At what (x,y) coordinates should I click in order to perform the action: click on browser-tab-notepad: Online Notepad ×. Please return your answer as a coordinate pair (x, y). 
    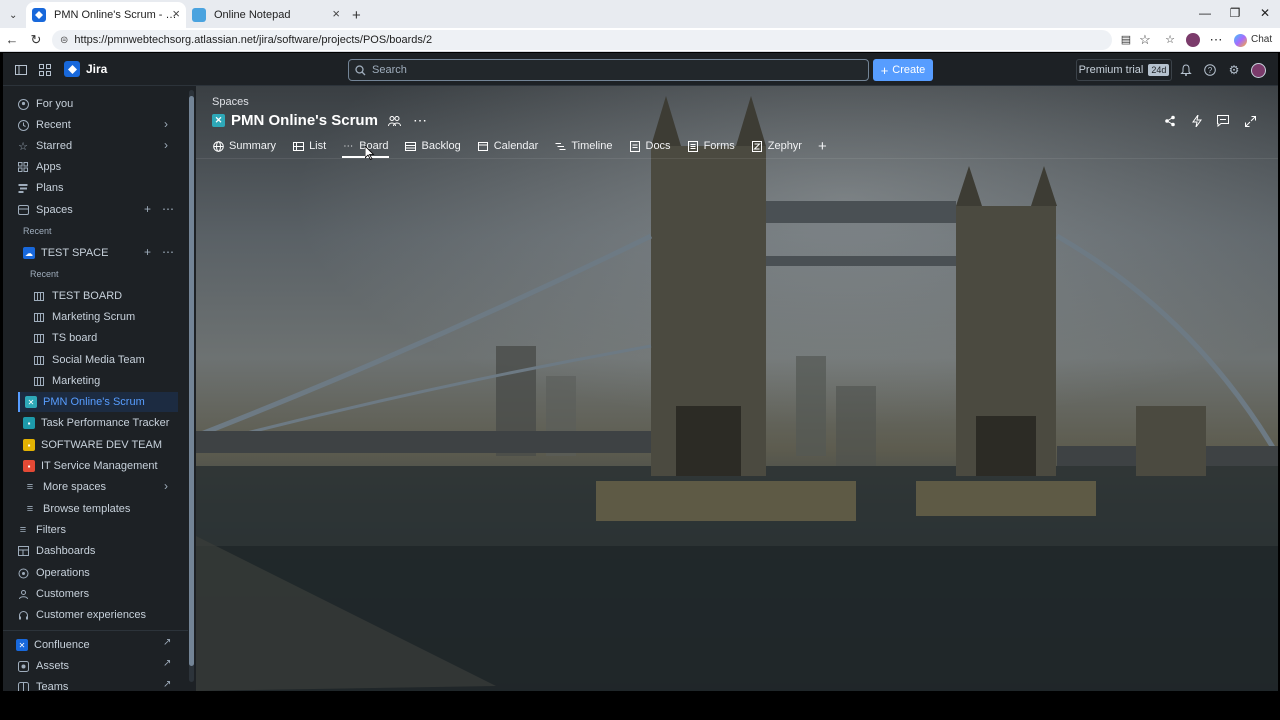
    Looking at the image, I should click on (266, 15).